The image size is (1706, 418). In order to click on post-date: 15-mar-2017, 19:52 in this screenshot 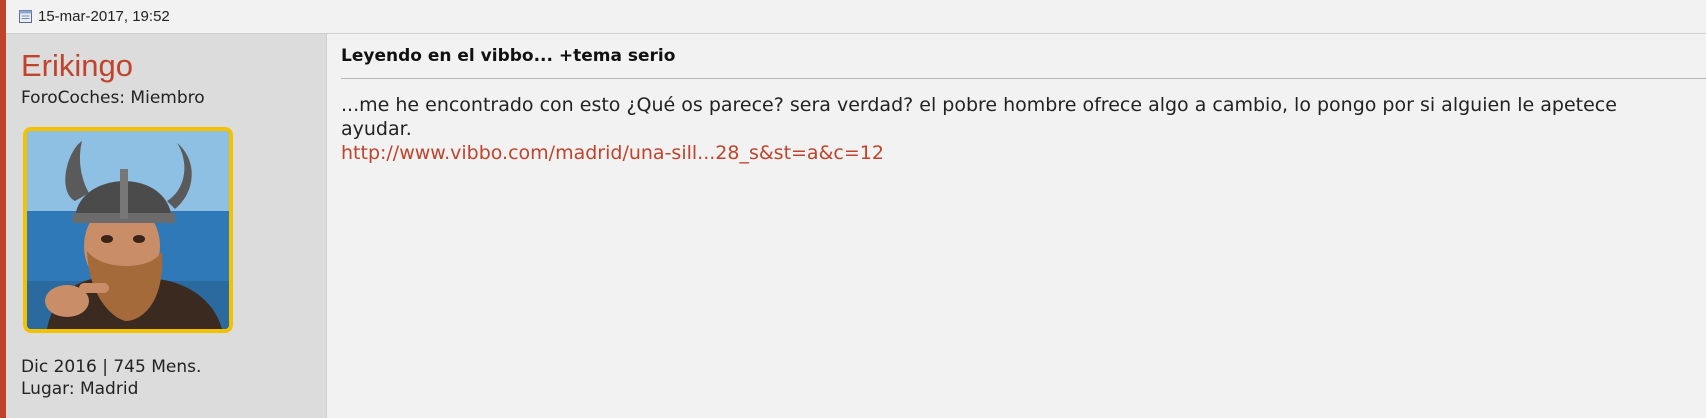, I will do `click(104, 16)`.